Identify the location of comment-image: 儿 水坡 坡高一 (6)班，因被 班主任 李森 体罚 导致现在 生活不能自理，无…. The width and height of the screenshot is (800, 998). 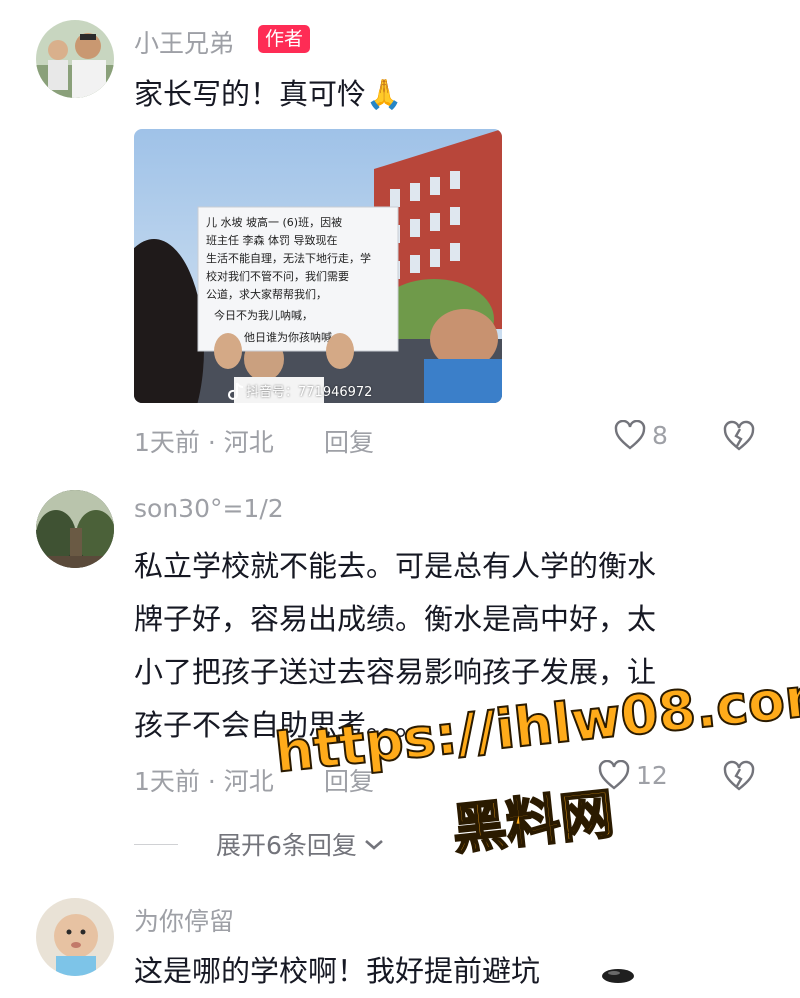
(318, 266).